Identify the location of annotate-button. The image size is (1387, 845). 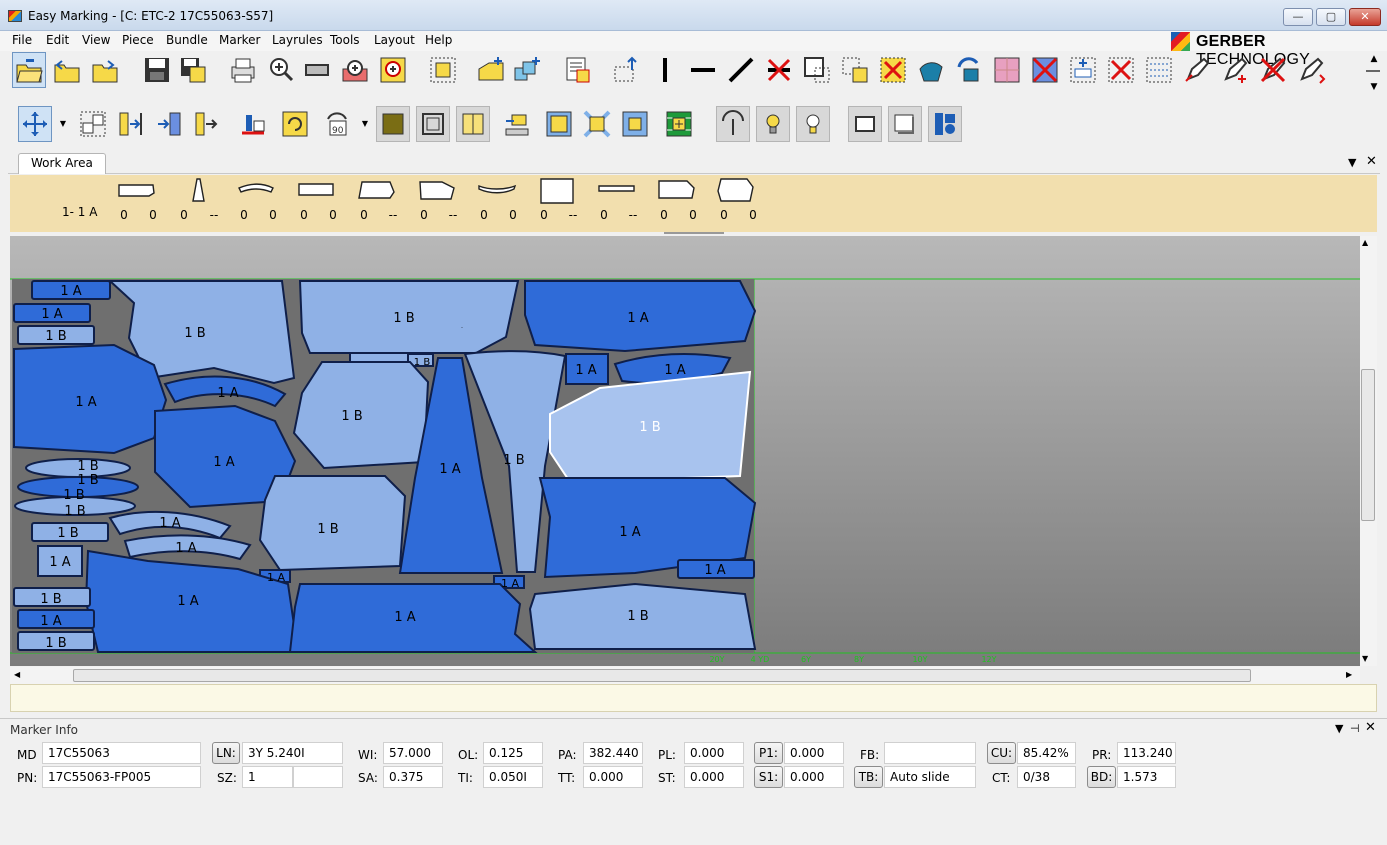
(1197, 70).